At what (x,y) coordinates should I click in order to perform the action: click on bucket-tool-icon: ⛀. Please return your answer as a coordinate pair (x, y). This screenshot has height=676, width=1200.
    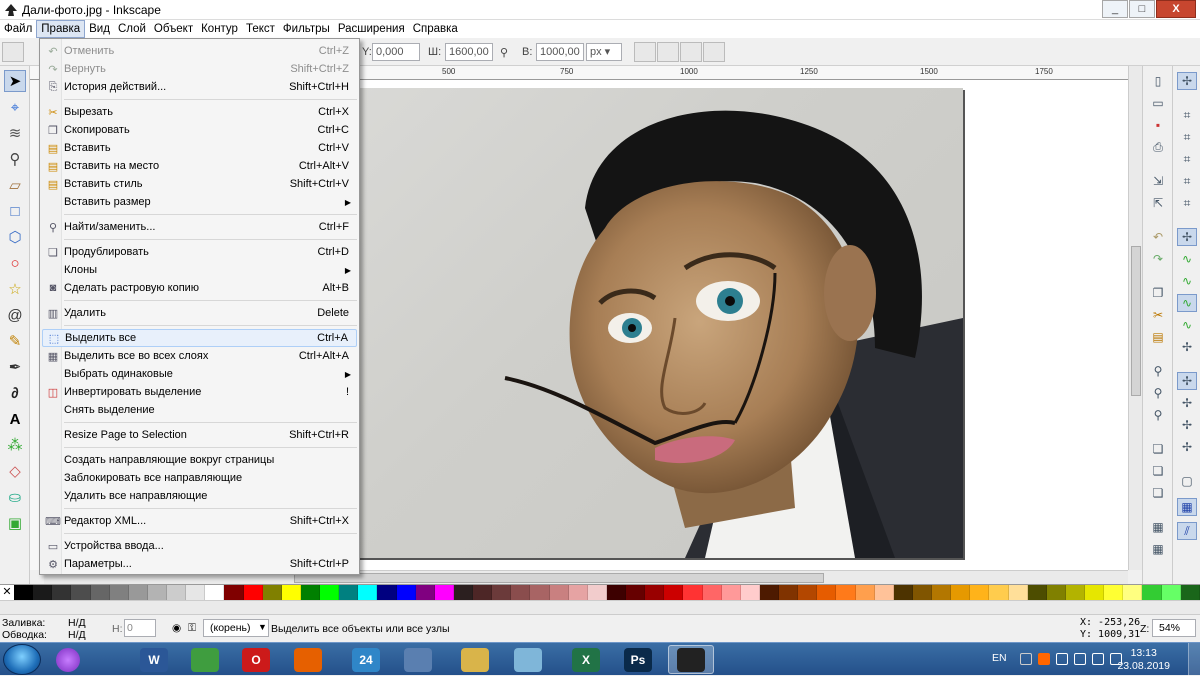
    Looking at the image, I should click on (15, 497).